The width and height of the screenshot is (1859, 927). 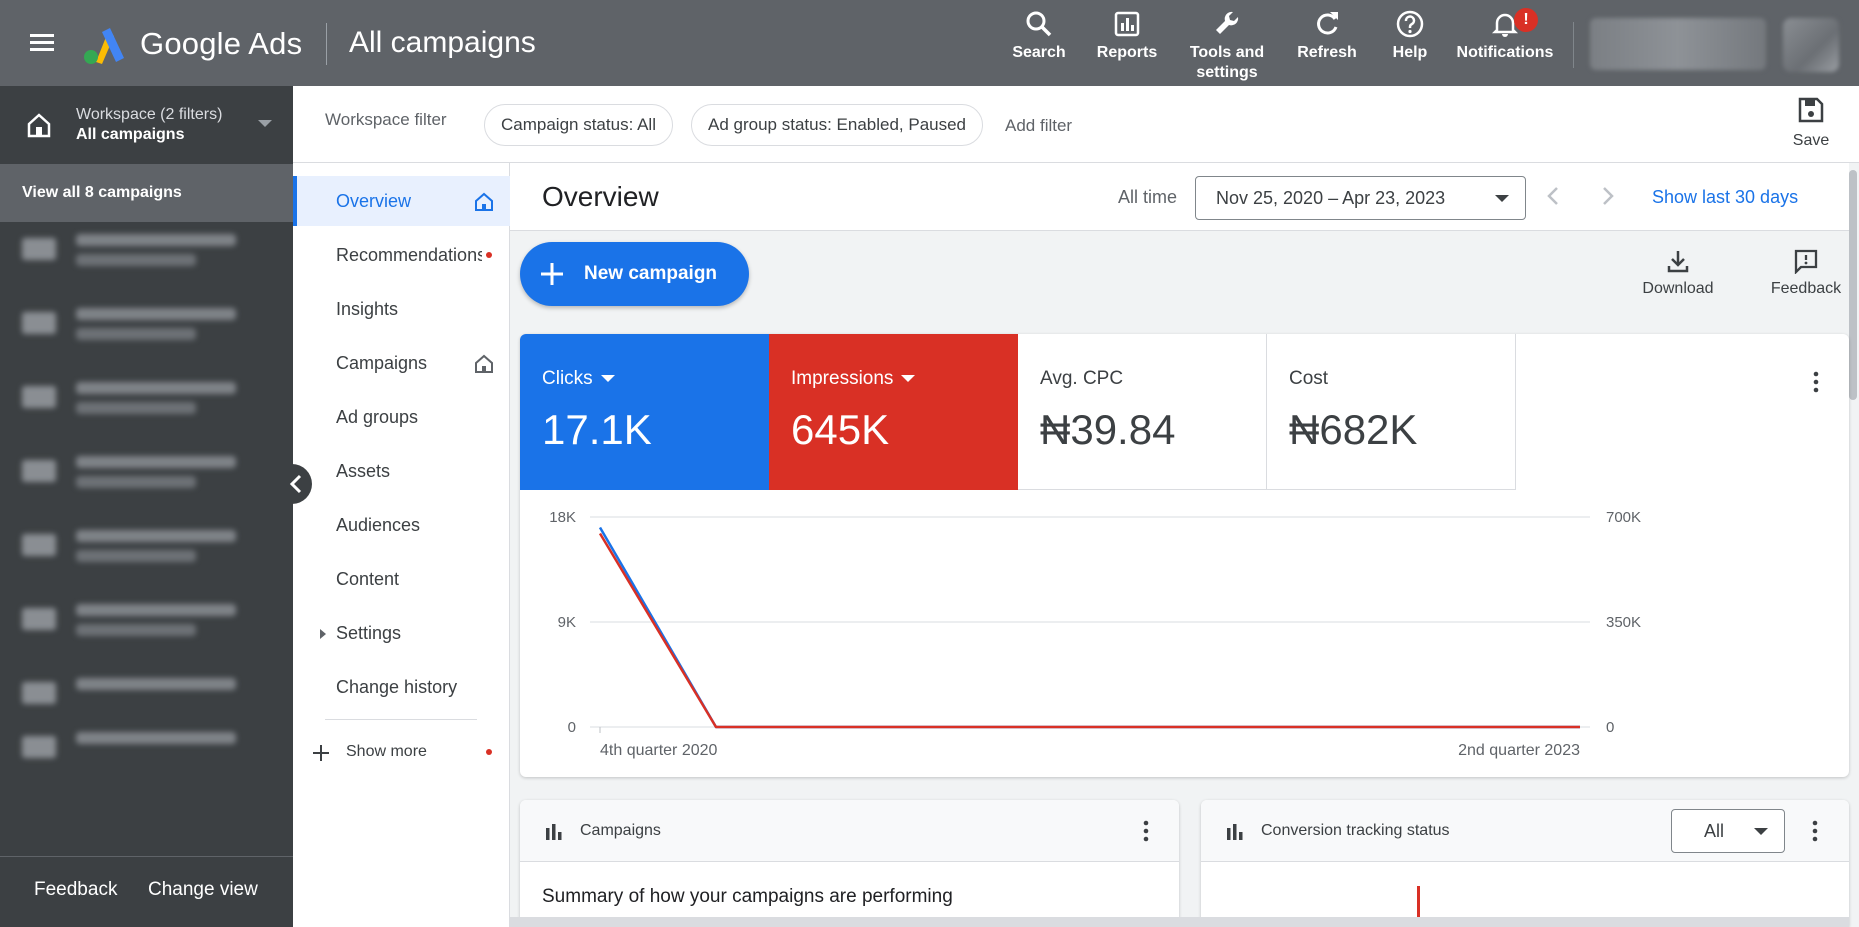 I want to click on conversion-tracking-card: Conversion tracking status All, so click(x=1525, y=863).